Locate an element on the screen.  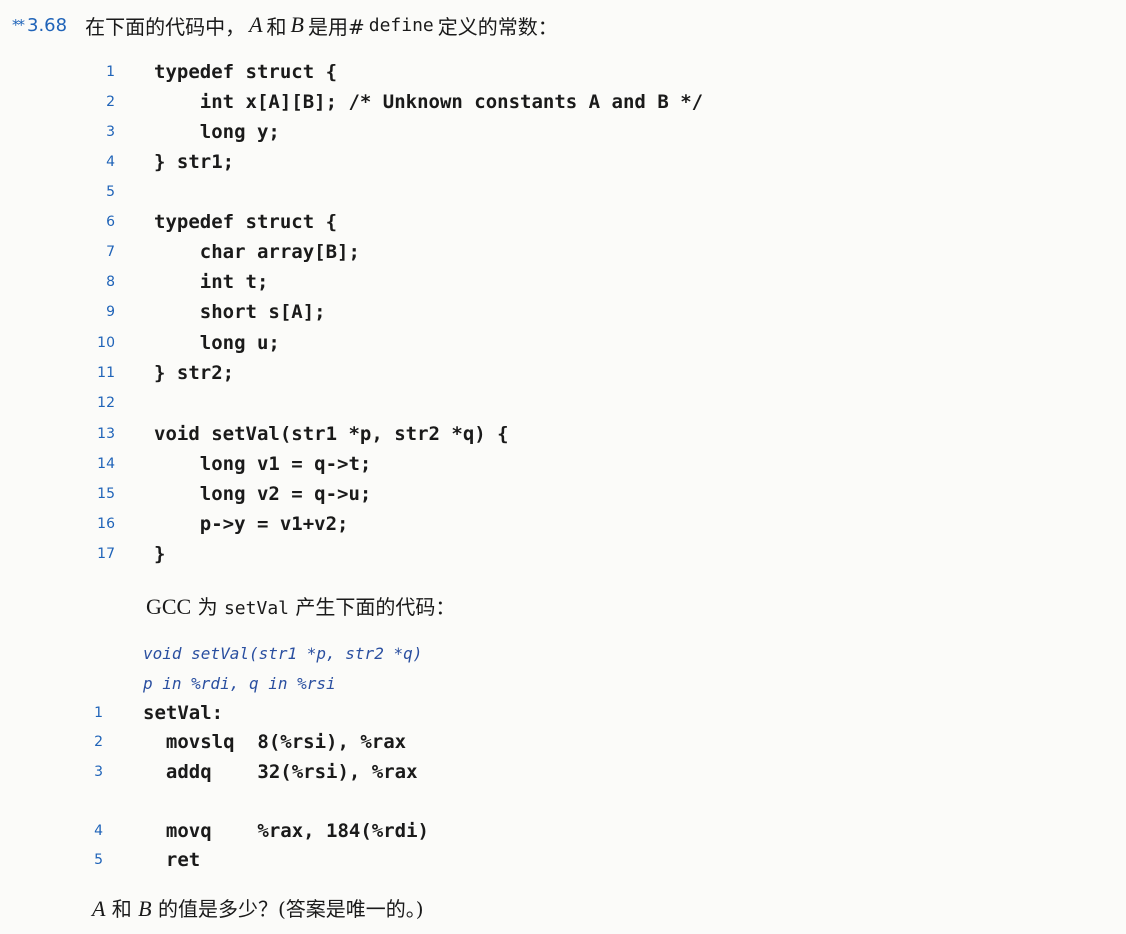
intro-text-c: 是用# is located at coordinates (336, 26).